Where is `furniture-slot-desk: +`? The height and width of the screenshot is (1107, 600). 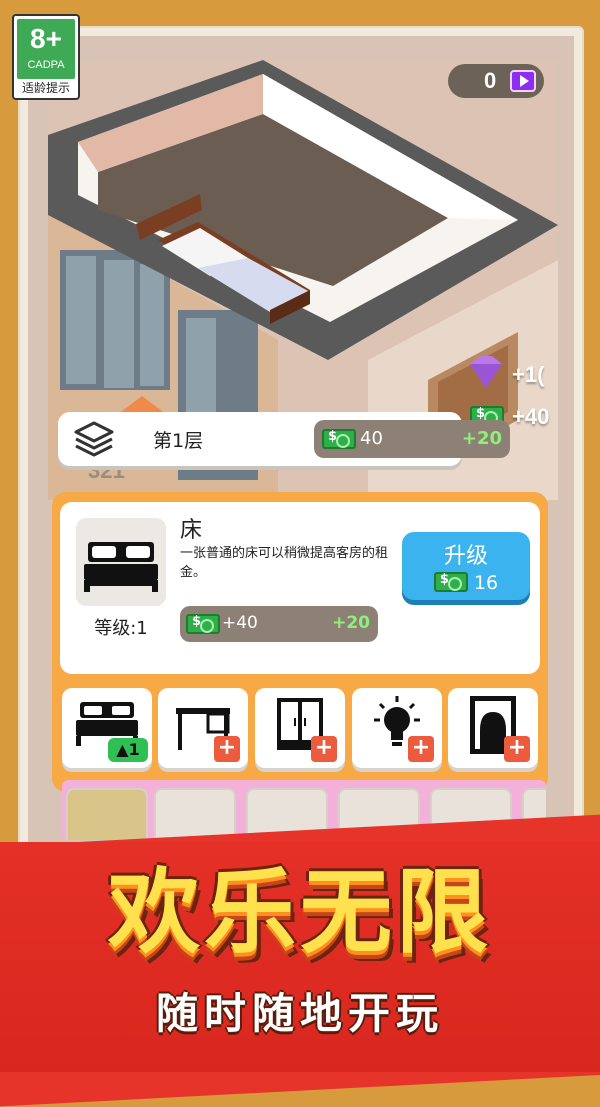 furniture-slot-desk: + is located at coordinates (203, 728).